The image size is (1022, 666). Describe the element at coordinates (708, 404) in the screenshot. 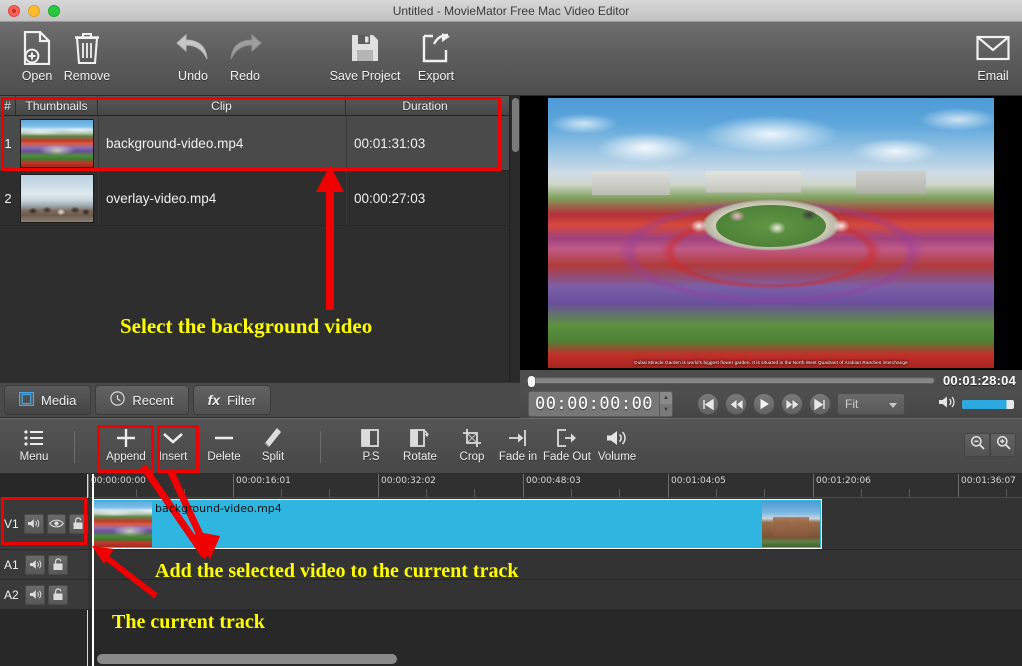

I see `skip-to-start-button` at that location.